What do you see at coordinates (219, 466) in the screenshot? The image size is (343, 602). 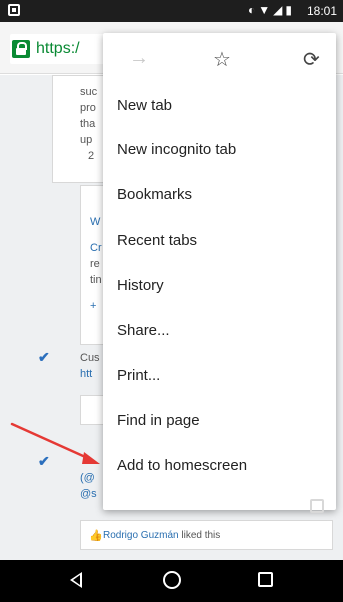 I see `menu-item-add-to-homescreen: Add to homescreen` at bounding box center [219, 466].